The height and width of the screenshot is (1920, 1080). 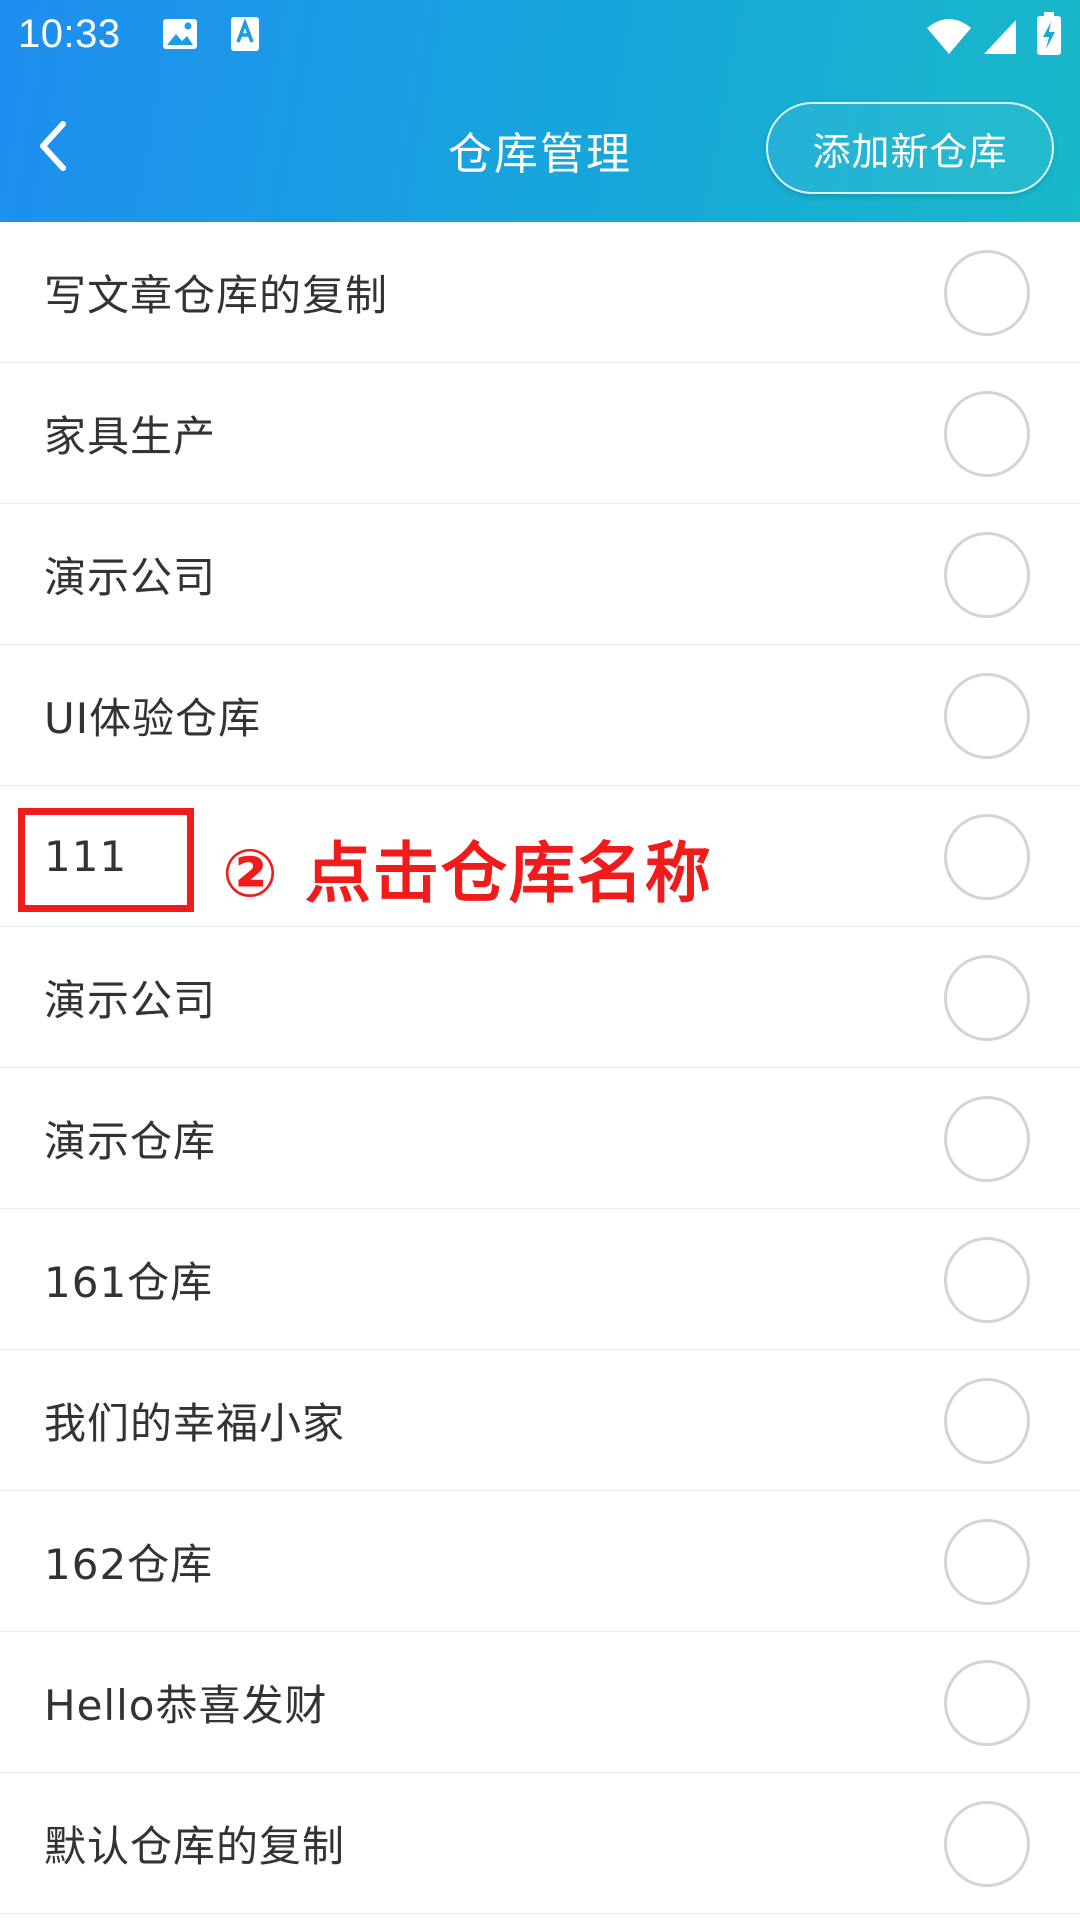 I want to click on list-item: 162仓库, so click(x=540, y=1561).